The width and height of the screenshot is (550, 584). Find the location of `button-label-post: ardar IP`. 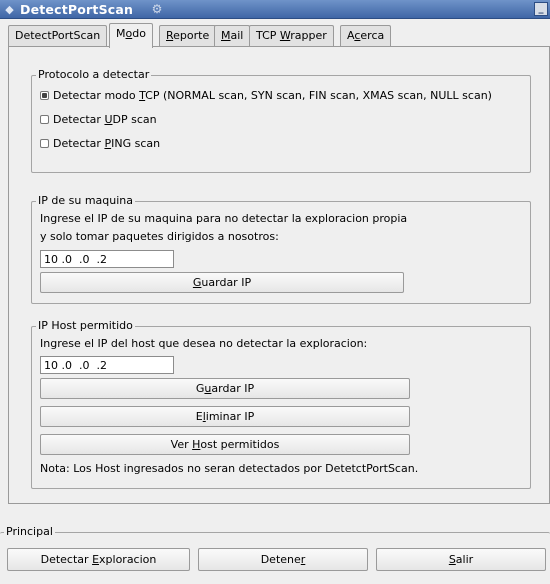

button-label-post: ardar IP is located at coordinates (233, 388).